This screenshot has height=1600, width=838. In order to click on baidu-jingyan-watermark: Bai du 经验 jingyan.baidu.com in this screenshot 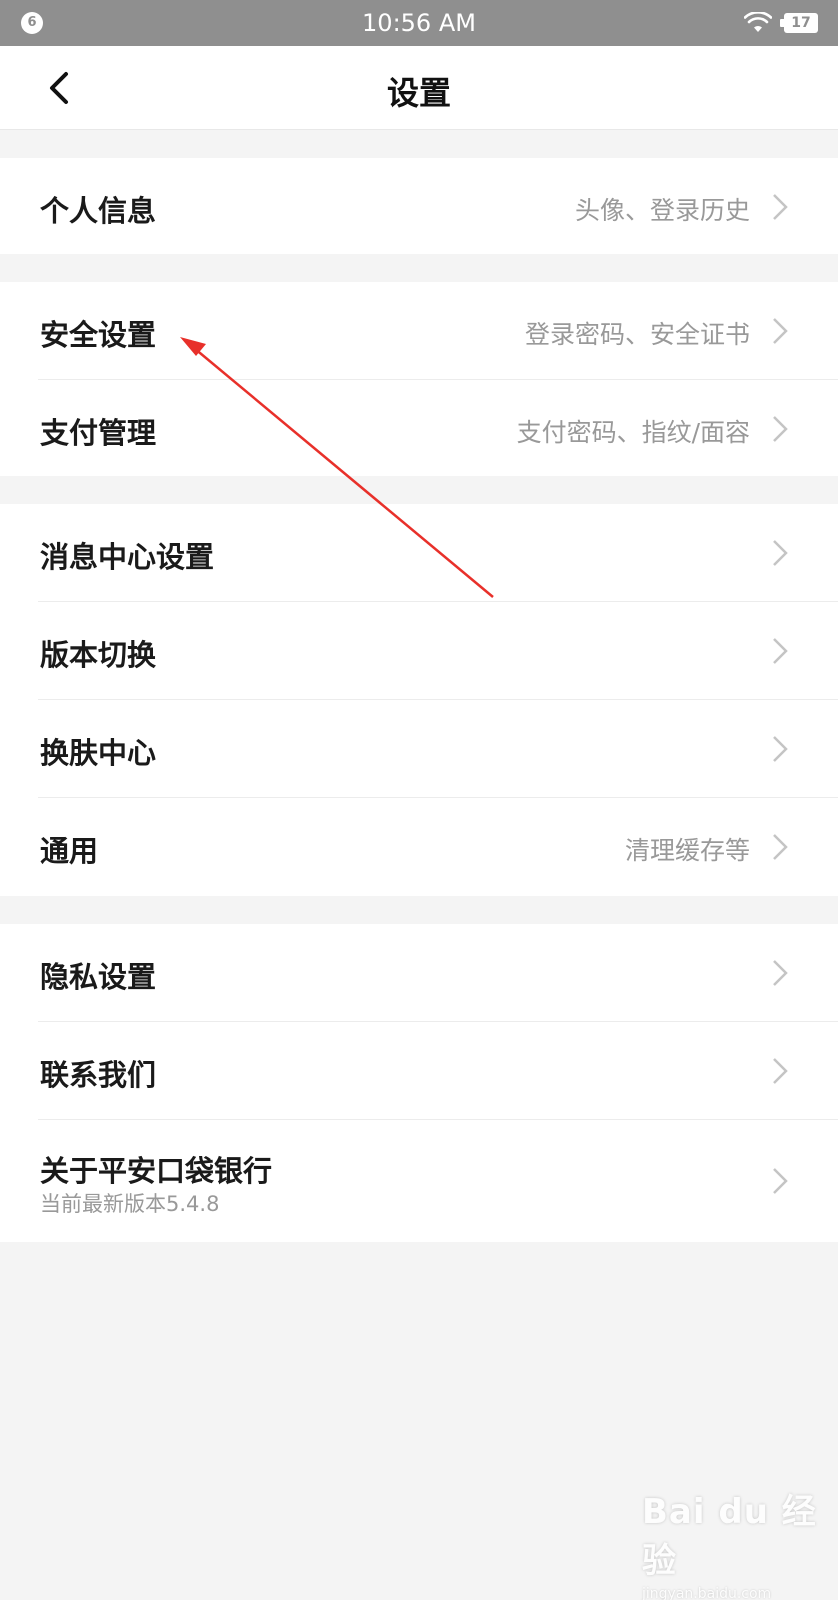, I will do `click(732, 1542)`.